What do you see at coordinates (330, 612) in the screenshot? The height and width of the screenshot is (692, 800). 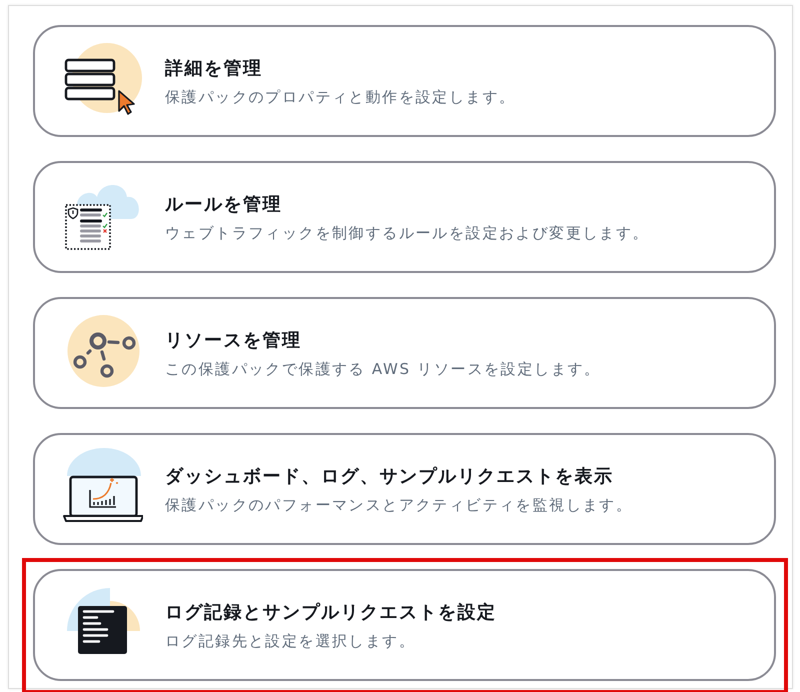 I see `card-title: ログ記録とサンプルリクエストを設定` at bounding box center [330, 612].